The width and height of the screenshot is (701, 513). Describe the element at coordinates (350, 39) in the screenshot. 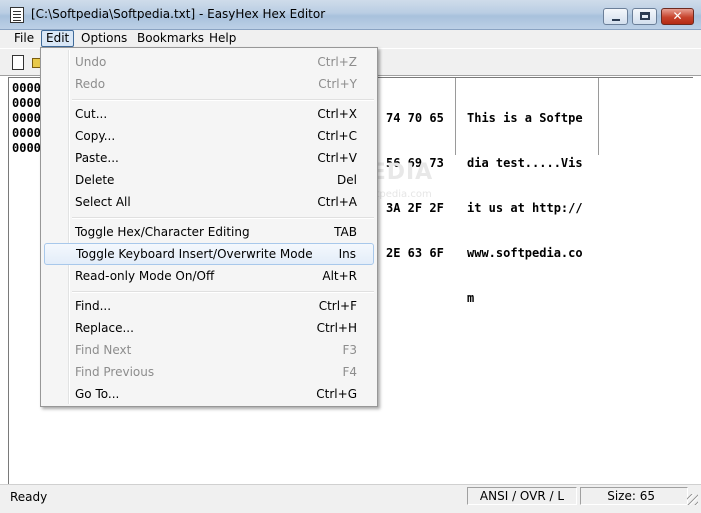

I see `menu-bar: File Edit Options Bookmarks Help` at that location.